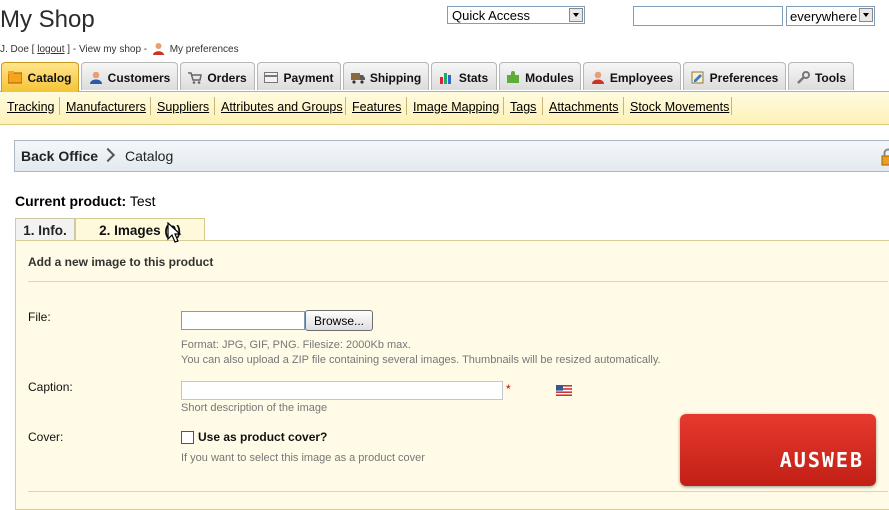 The width and height of the screenshot is (889, 510). I want to click on tab-tools: Tools, so click(821, 76).